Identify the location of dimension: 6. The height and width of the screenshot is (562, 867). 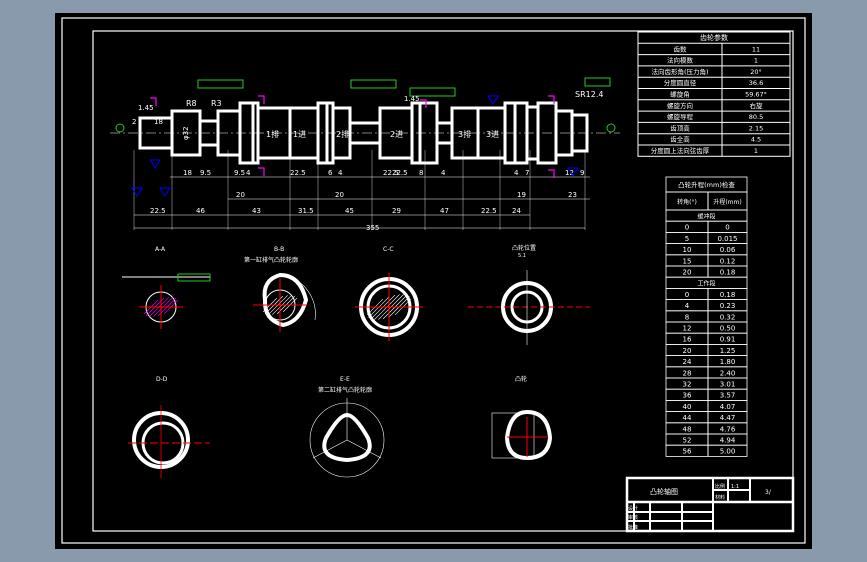
(330, 173).